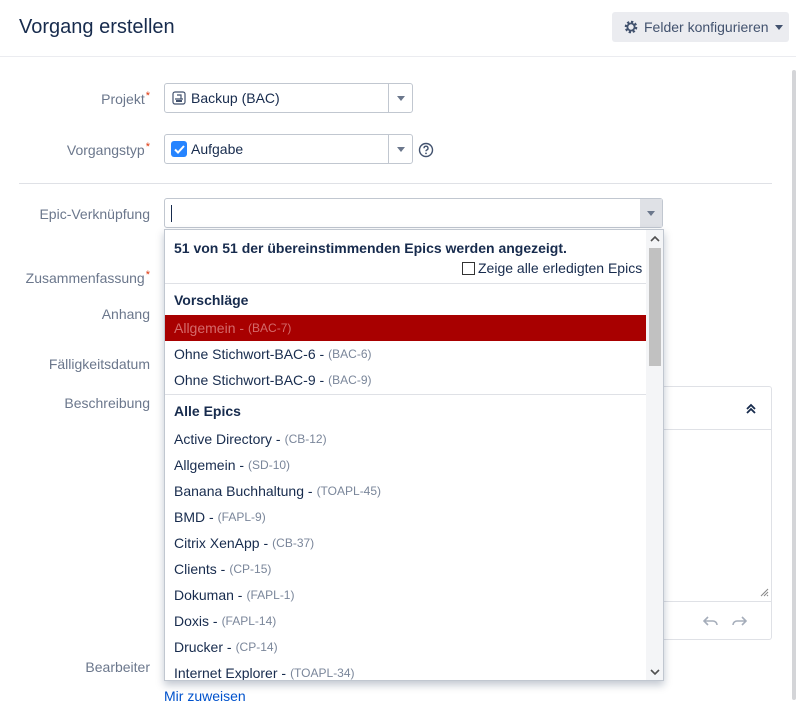 The width and height of the screenshot is (796, 702). I want to click on dialog-title: Vorgang erstellen, so click(97, 27).